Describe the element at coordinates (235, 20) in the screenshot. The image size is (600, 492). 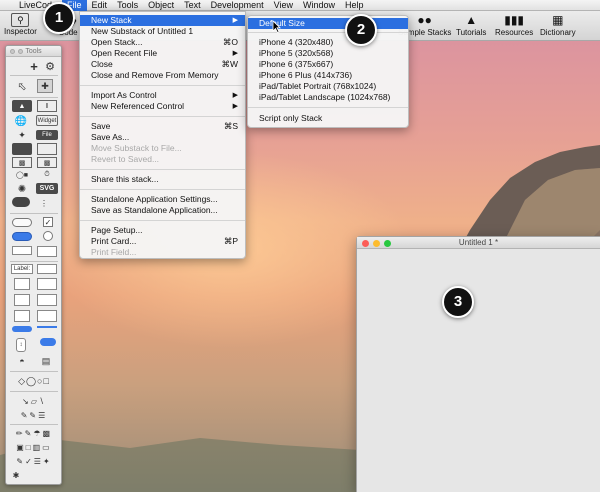
I see `submenu-arrow-icon: ▶` at that location.